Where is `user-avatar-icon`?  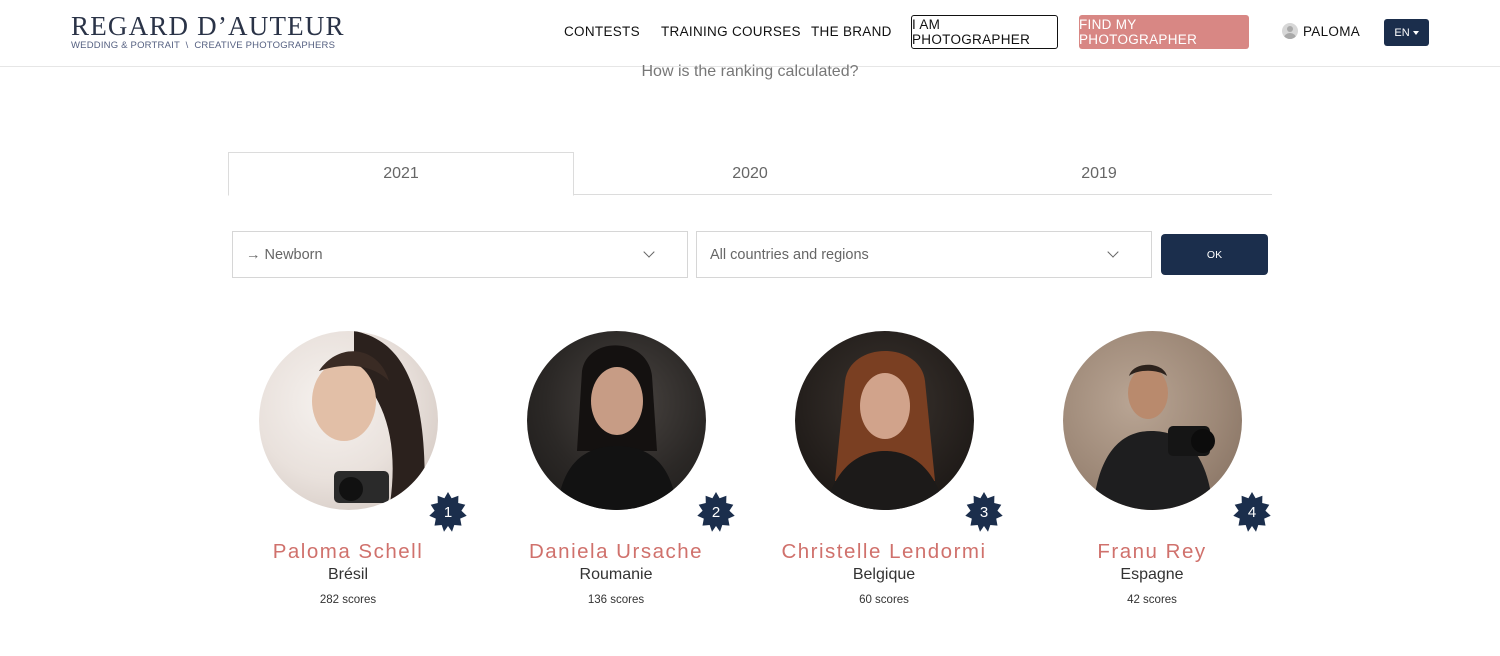
user-avatar-icon is located at coordinates (1290, 31).